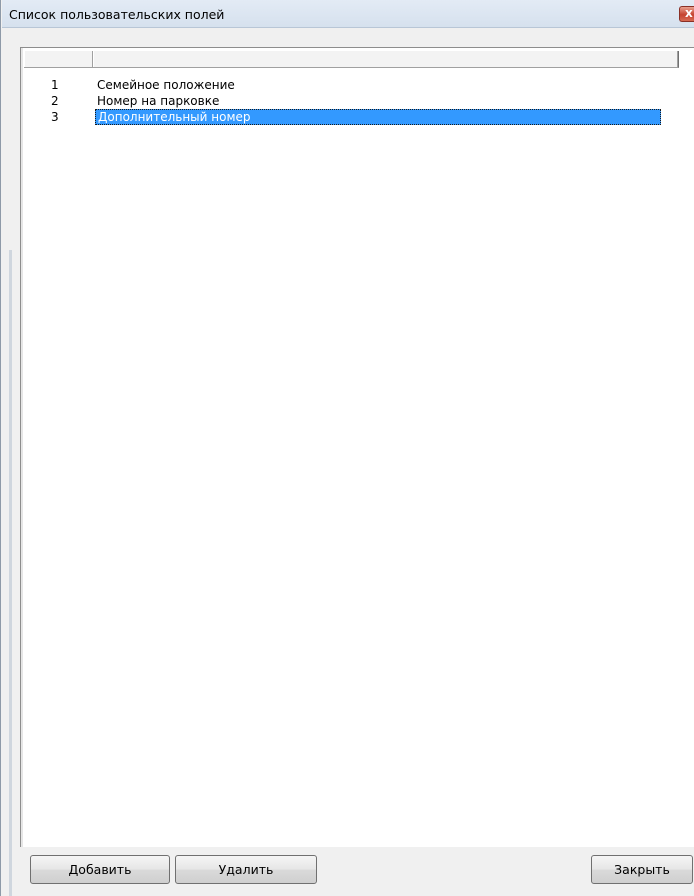 The image size is (694, 896). I want to click on window-edge-strip, so click(10, 573).